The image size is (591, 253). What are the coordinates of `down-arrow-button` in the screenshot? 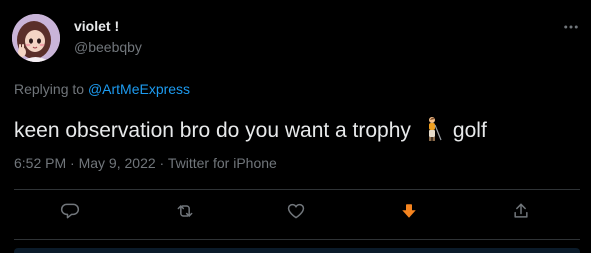 It's located at (409, 213).